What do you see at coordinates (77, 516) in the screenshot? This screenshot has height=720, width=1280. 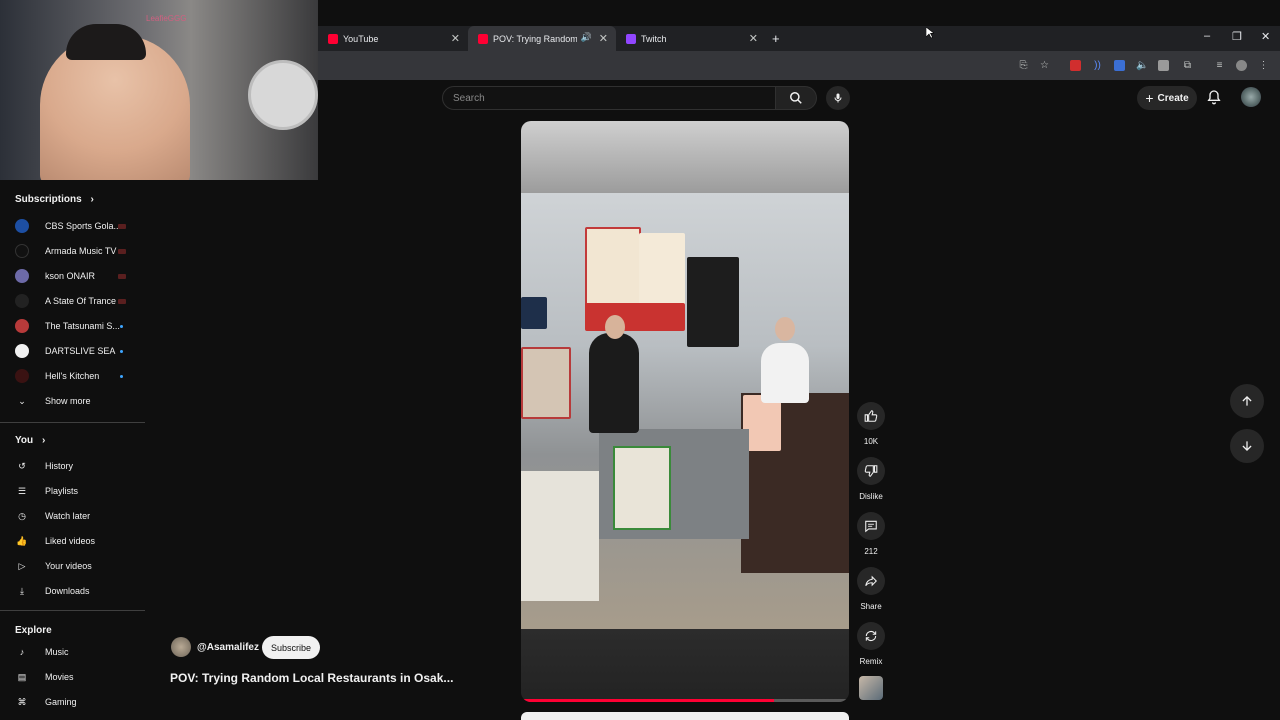 I see `sidebar-item-watch-later: ◷ Watch later` at bounding box center [77, 516].